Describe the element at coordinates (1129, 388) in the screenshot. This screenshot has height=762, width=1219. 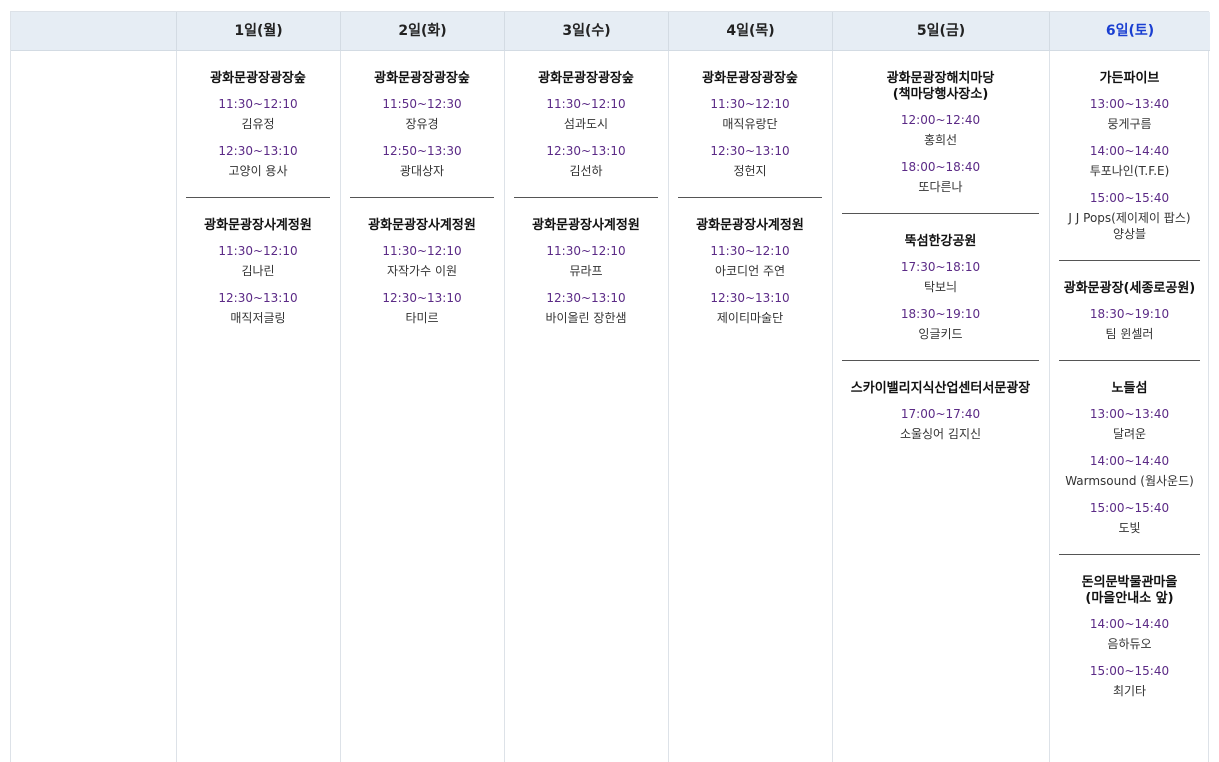
I see `venue-name: 노들섬` at that location.